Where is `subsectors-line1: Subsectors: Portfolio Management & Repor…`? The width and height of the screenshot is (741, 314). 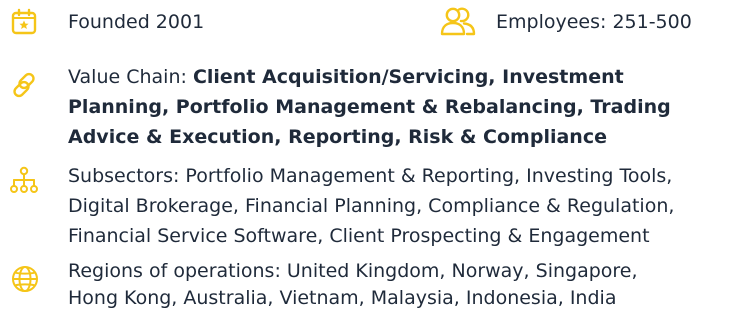 subsectors-line1: Subsectors: Portfolio Management & Repor… is located at coordinates (370, 176).